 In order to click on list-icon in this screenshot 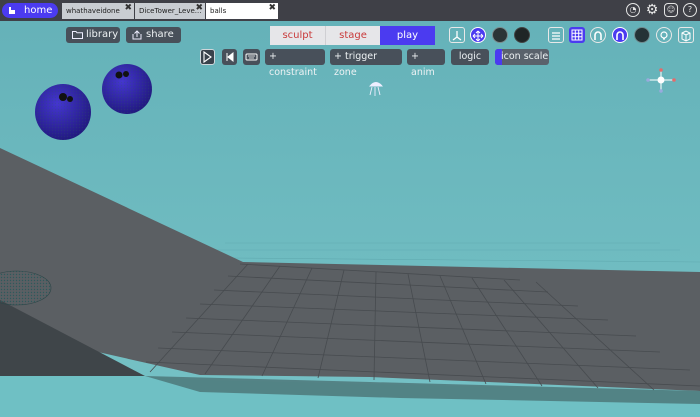, I will do `click(556, 35)`.